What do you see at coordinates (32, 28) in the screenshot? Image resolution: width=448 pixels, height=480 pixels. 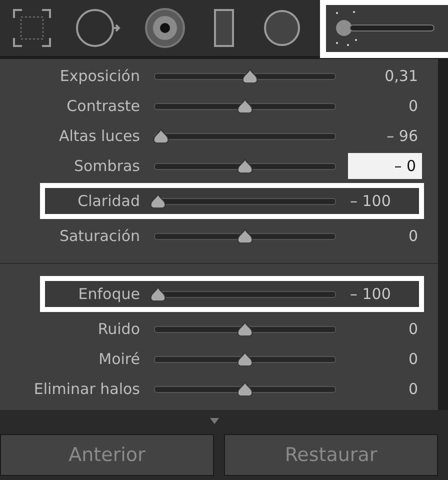 I see `selection-grid-icon` at bounding box center [32, 28].